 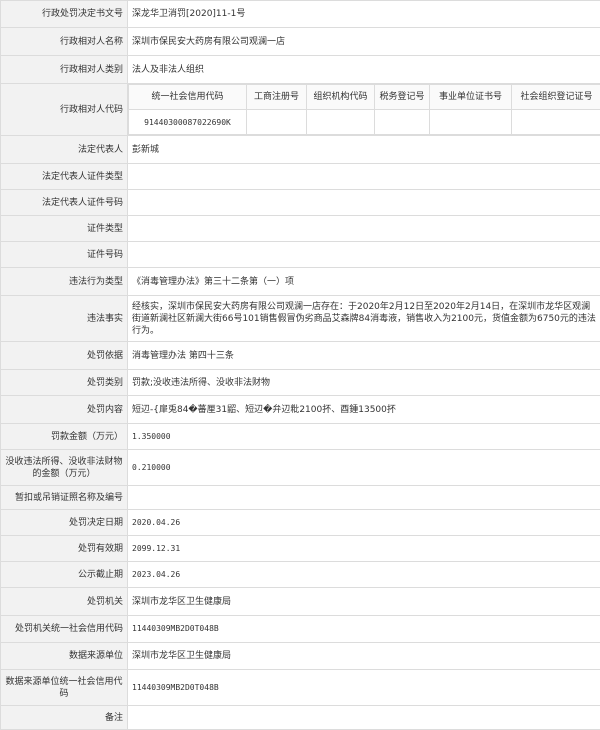 What do you see at coordinates (364, 575) in the screenshot?
I see `publish-deadline-value: 2023.04.26` at bounding box center [364, 575].